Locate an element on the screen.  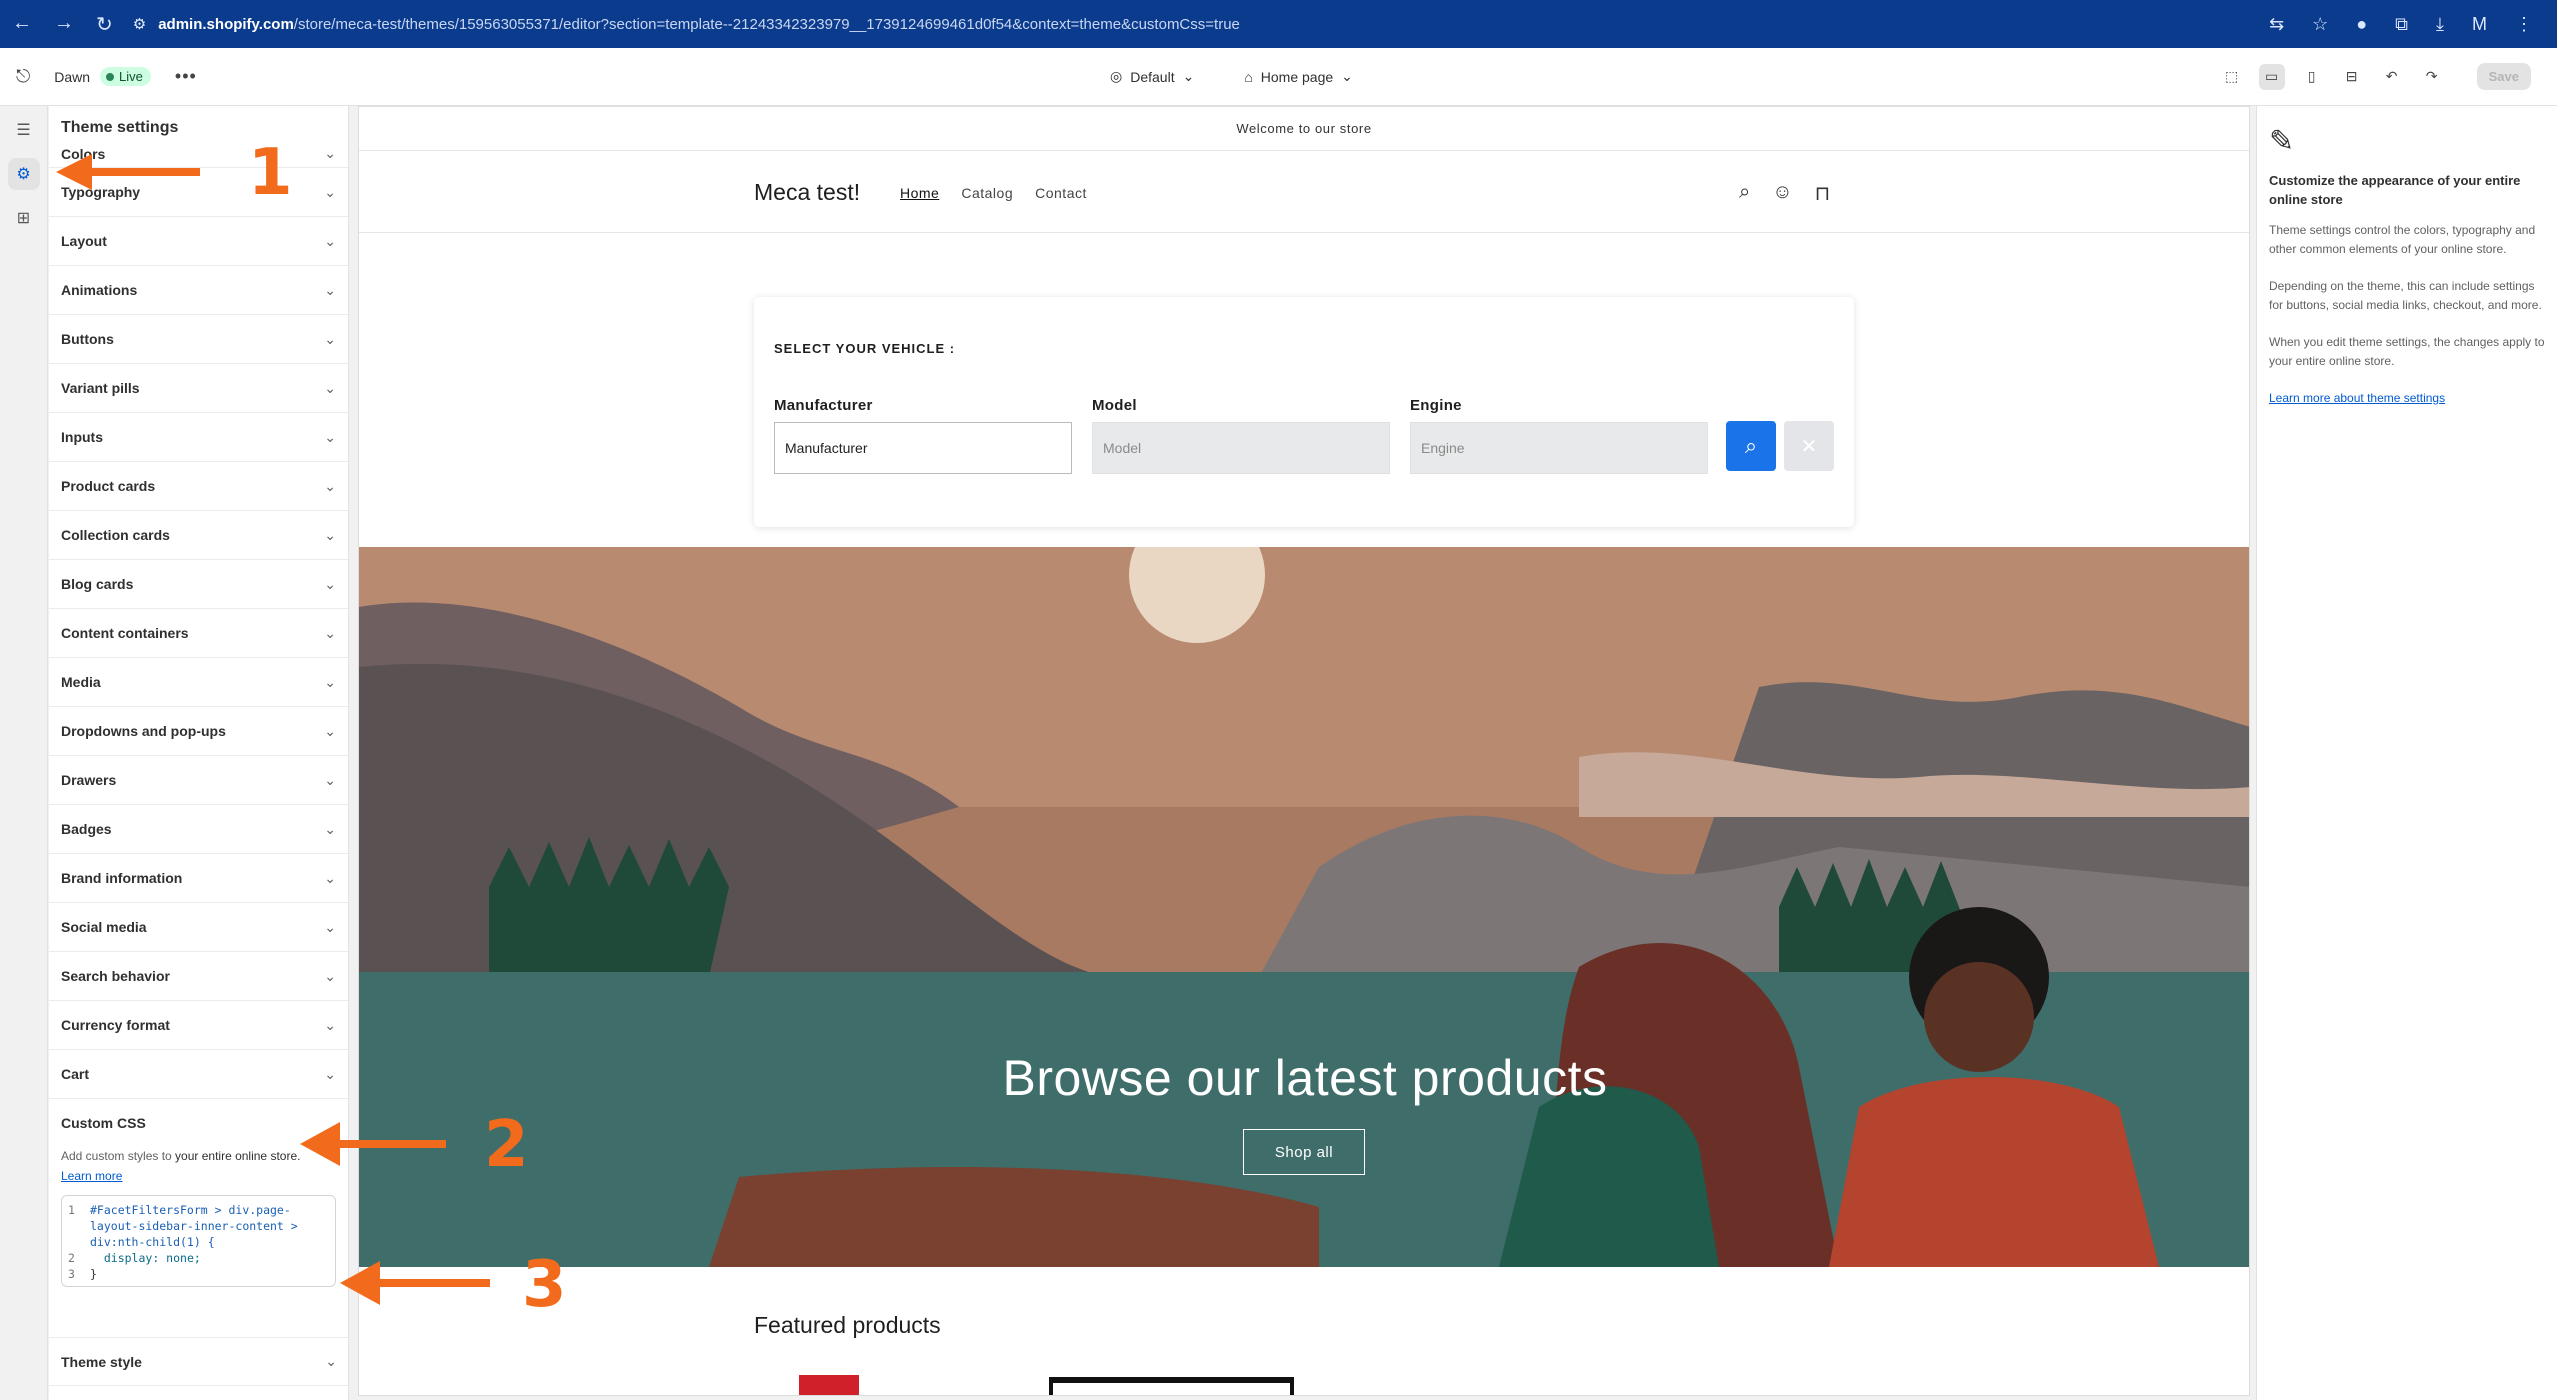
annotation-number-3: 3 is located at coordinates (544, 1285).